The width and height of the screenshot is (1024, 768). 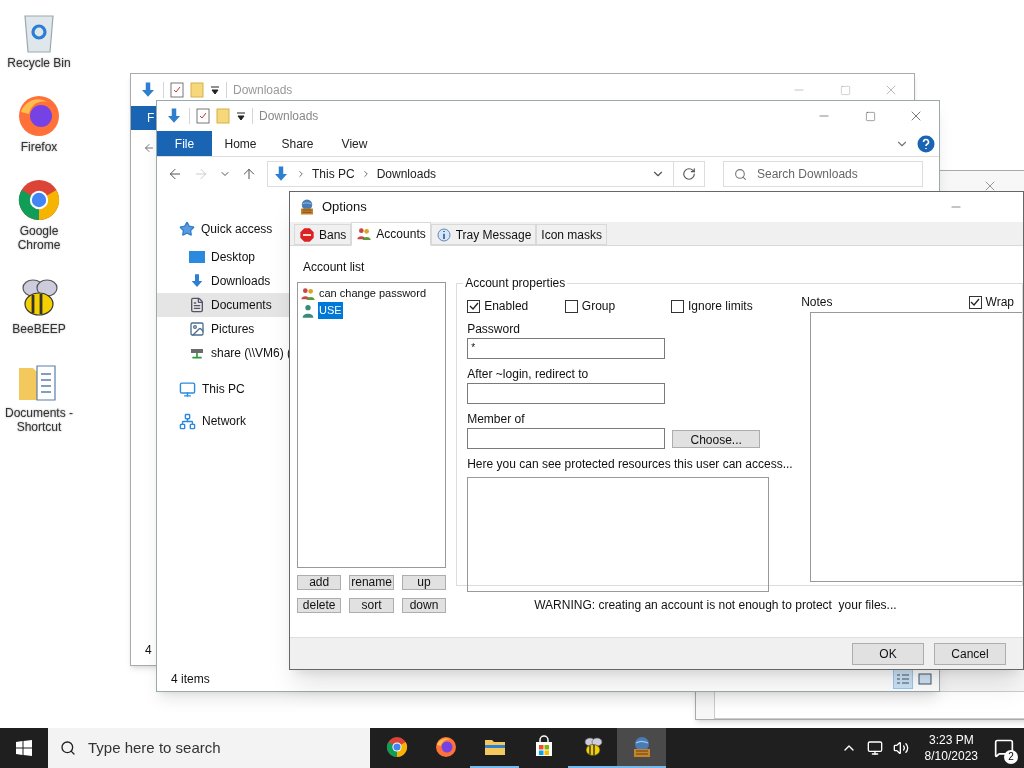 I want to click on breadcrumb: Downloads, so click(x=406, y=174).